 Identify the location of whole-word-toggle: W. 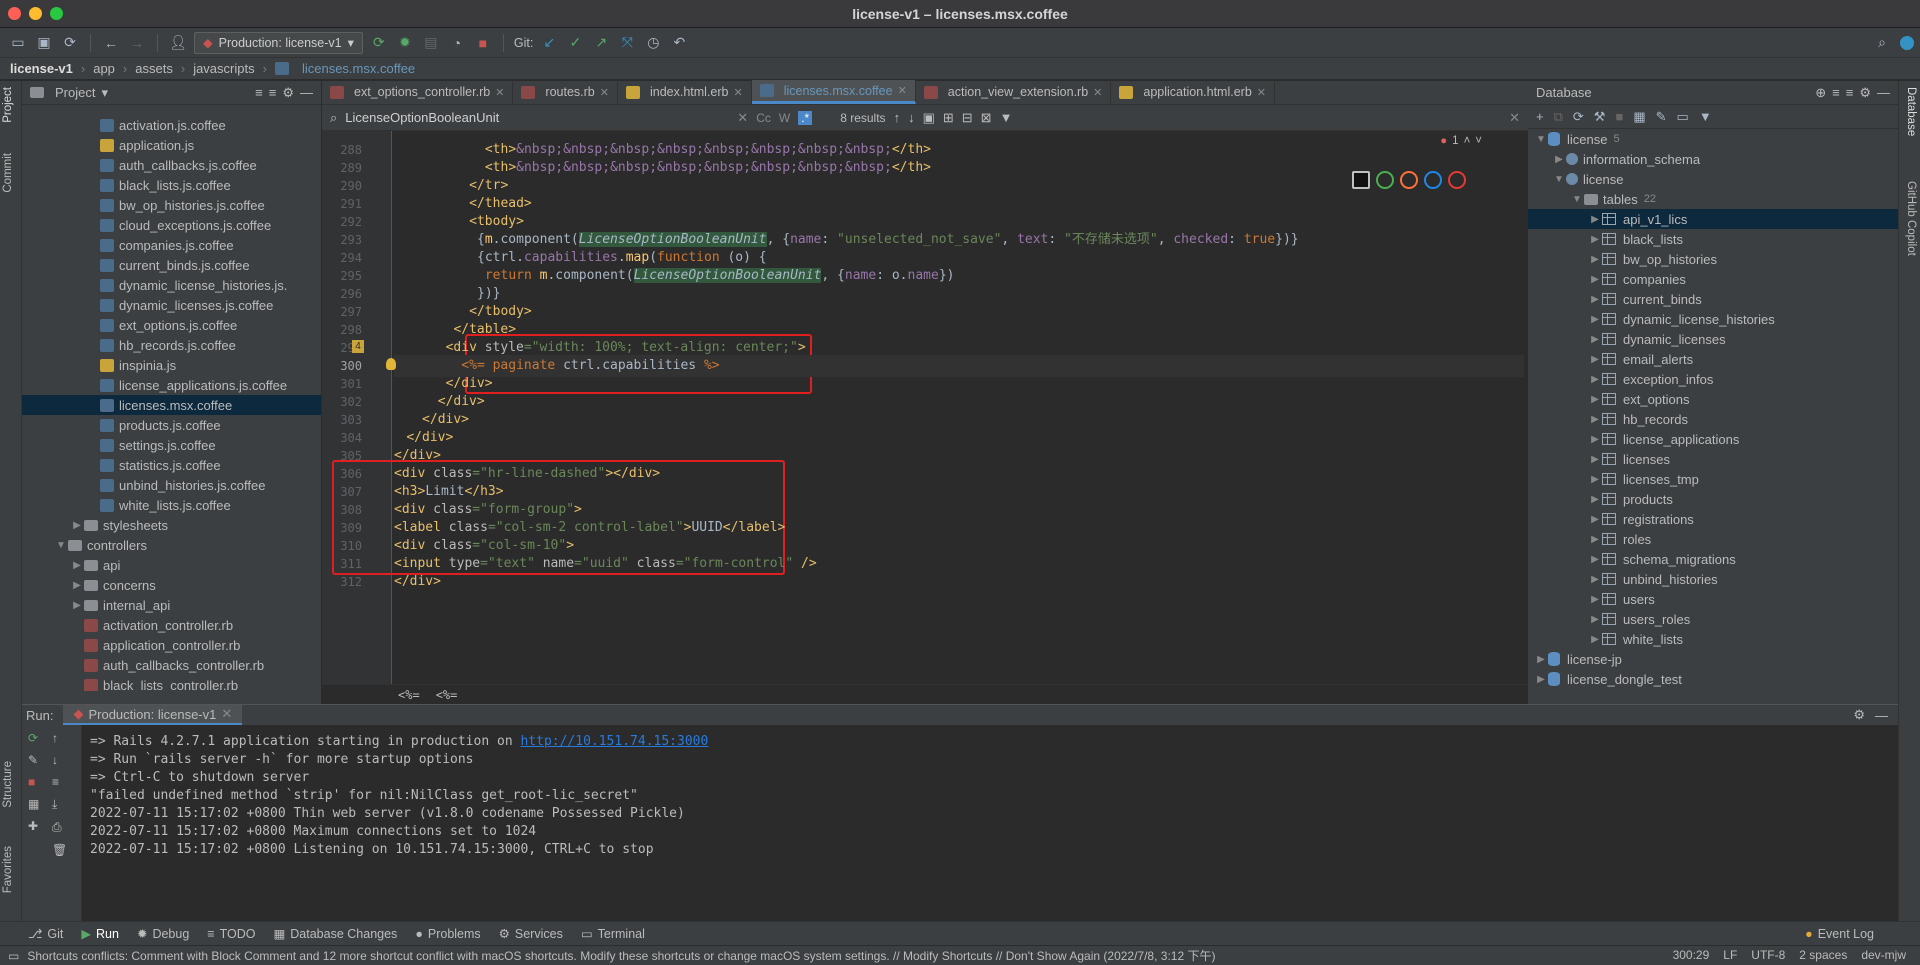
(784, 118).